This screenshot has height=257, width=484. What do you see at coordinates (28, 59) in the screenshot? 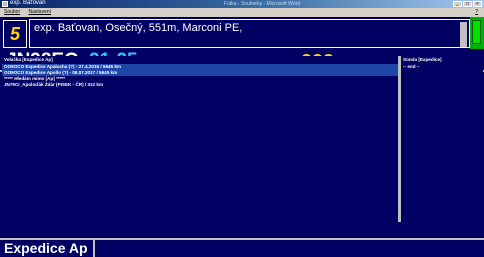
I see `list-title: Volačka [Expedice Ap]` at bounding box center [28, 59].